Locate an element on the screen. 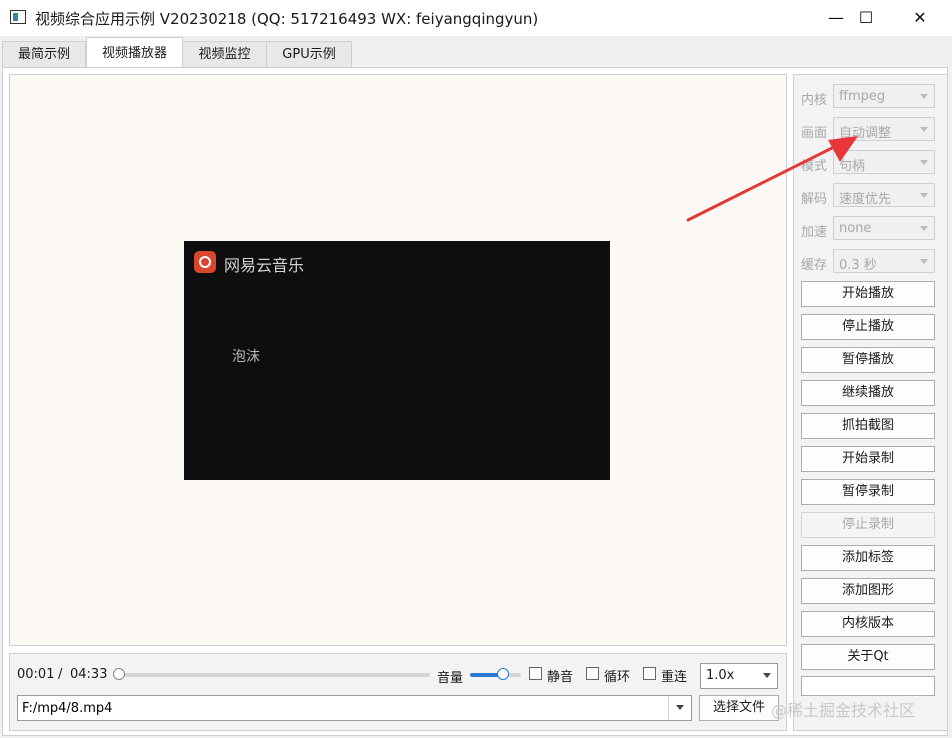 Image resolution: width=952 pixels, height=738 pixels. app-icon is located at coordinates (18, 17).